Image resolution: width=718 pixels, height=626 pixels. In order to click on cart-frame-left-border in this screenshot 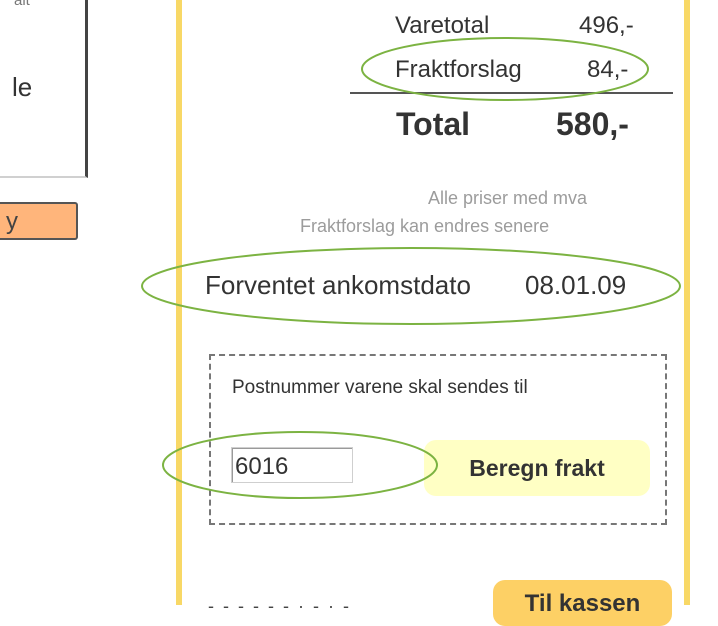, I will do `click(179, 302)`.